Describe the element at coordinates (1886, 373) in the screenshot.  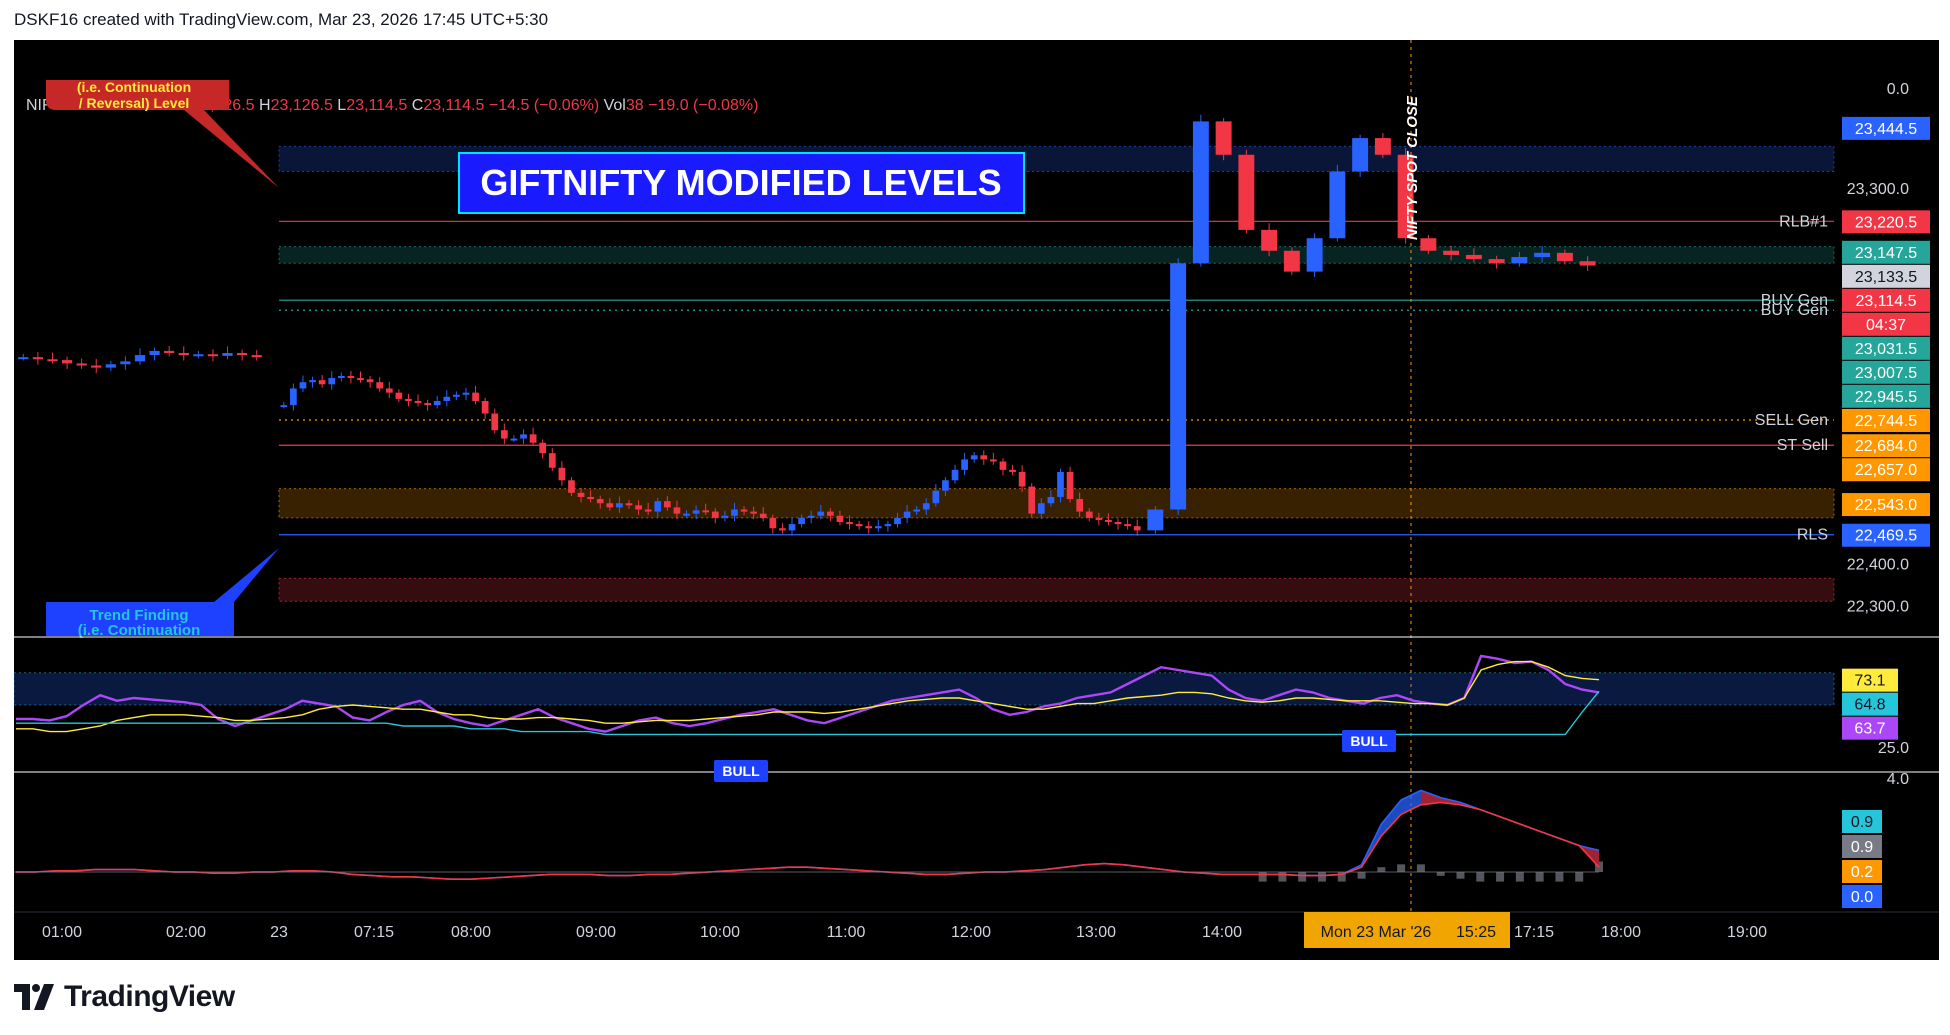
I see `price-badge-7: 23,007.5` at that location.